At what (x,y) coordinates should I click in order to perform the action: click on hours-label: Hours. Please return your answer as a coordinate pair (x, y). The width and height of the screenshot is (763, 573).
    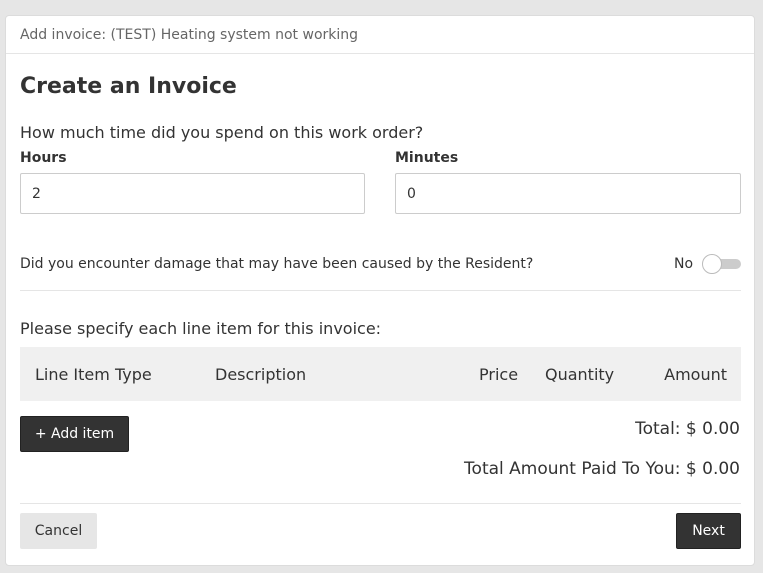
    Looking at the image, I should click on (43, 158).